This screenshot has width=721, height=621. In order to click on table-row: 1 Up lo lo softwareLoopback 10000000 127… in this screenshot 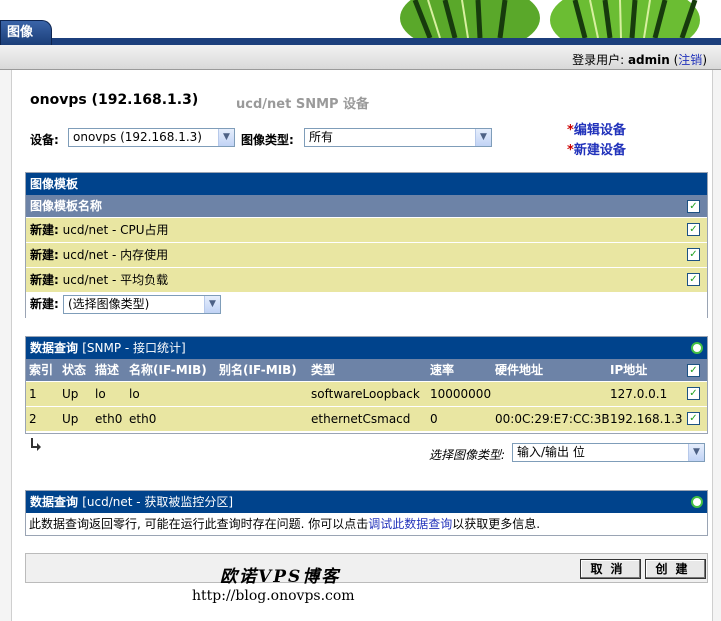, I will do `click(366, 393)`.